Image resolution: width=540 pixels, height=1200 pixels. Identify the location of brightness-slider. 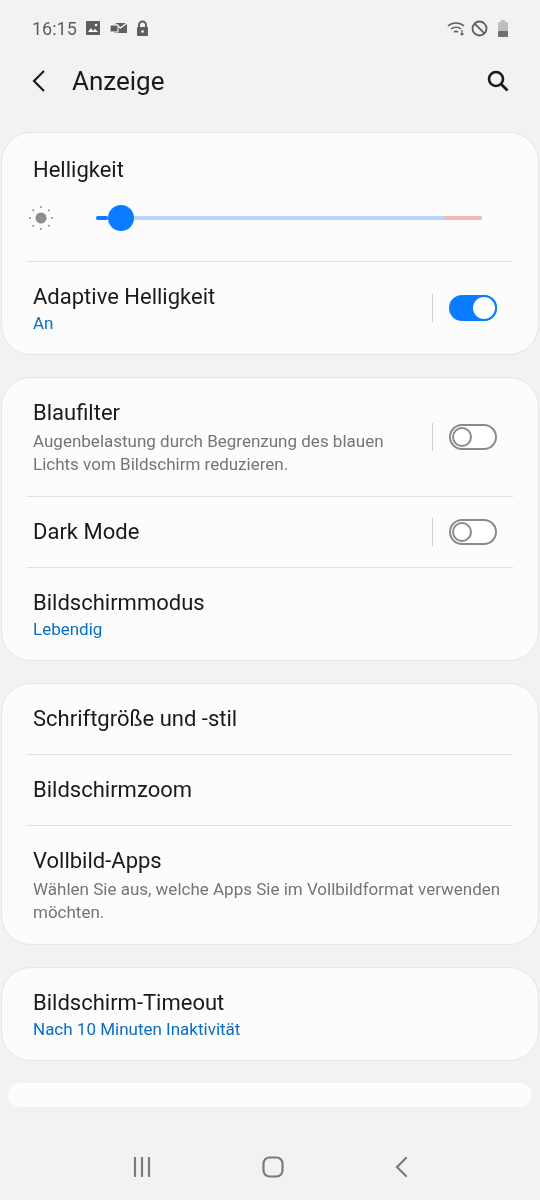
(289, 218).